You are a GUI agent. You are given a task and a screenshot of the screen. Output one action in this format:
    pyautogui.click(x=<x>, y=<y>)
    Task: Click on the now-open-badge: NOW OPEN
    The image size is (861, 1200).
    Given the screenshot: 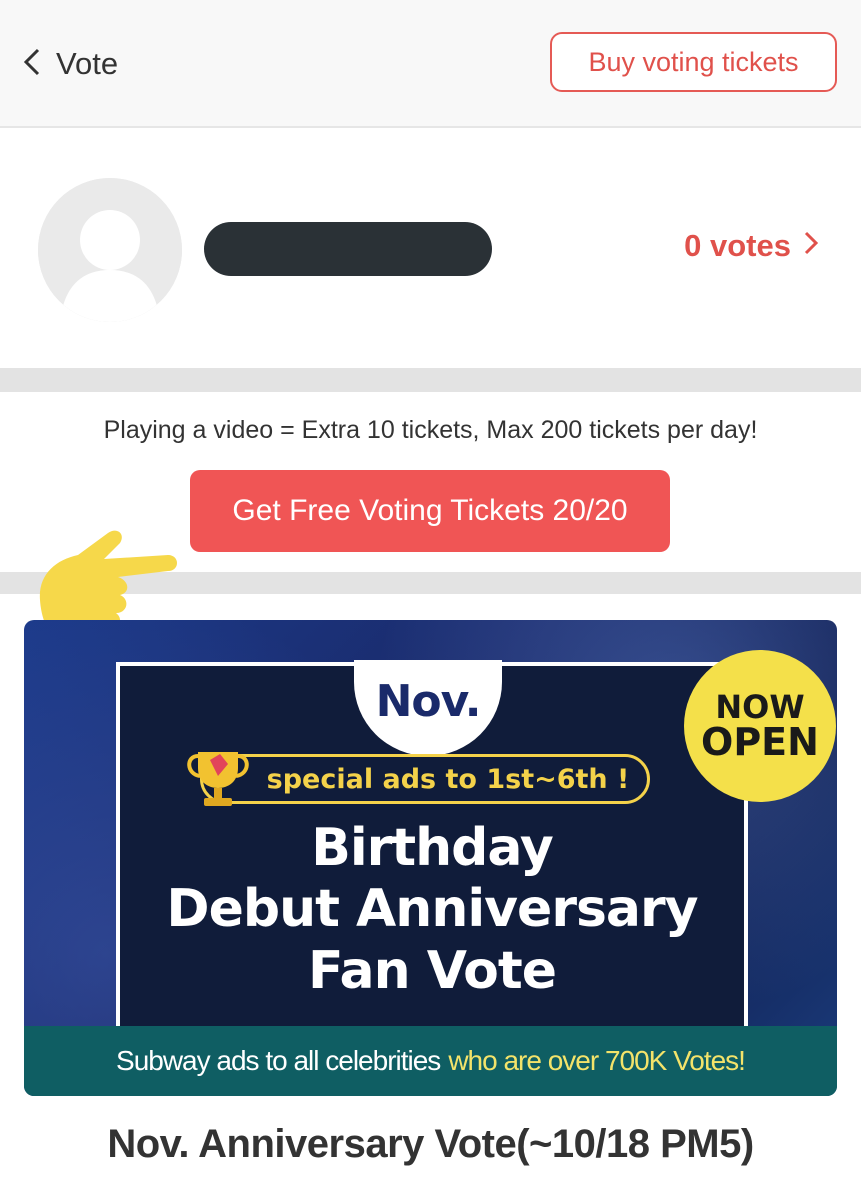 What is the action you would take?
    pyautogui.click(x=760, y=726)
    